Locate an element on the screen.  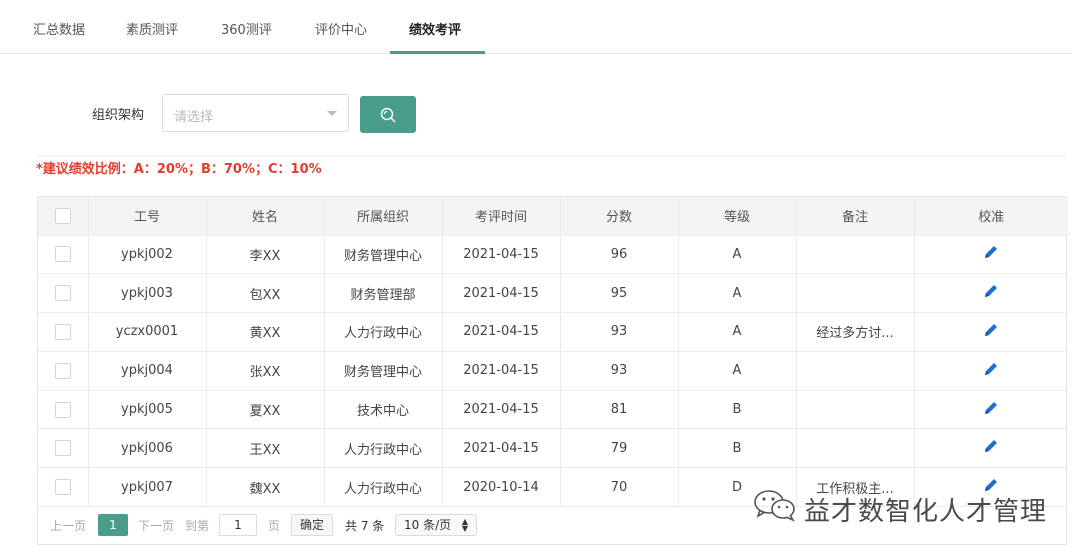
next-page-button: 下一页 is located at coordinates (156, 525).